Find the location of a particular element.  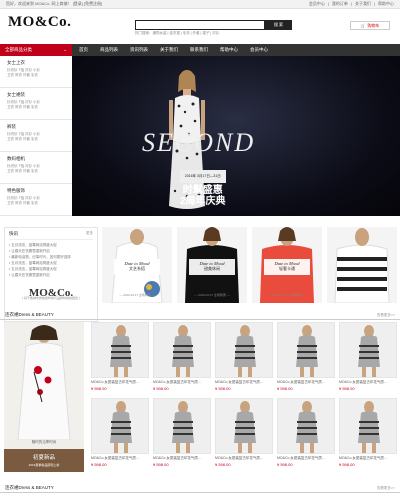

nav-about: 关于我们 is located at coordinates (169, 50).